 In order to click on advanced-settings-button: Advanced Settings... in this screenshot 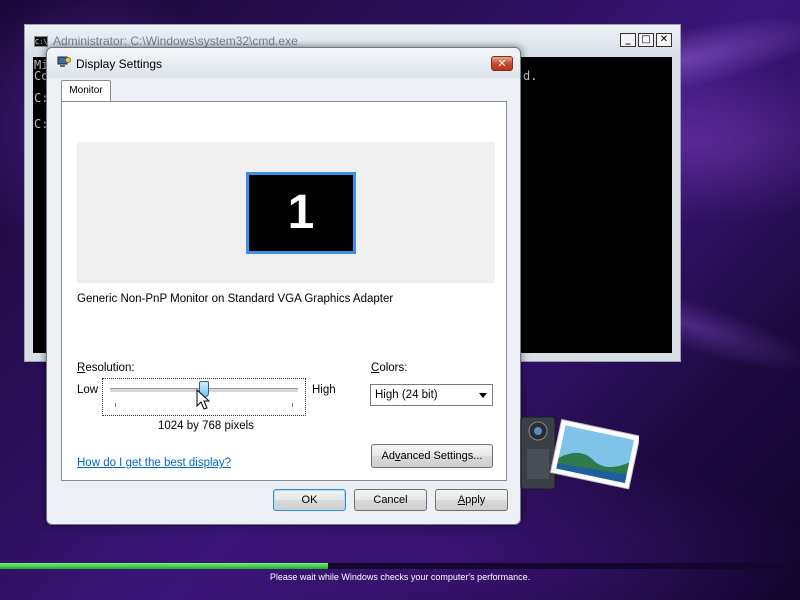, I will do `click(432, 456)`.